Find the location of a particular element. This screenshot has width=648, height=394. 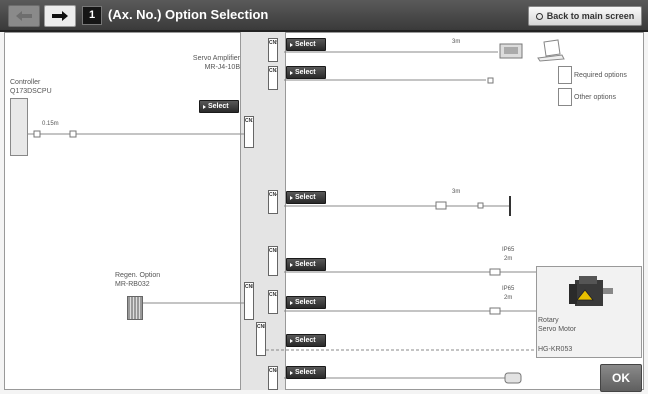

connector-cn1a: CN1A is located at coordinates (249, 132).